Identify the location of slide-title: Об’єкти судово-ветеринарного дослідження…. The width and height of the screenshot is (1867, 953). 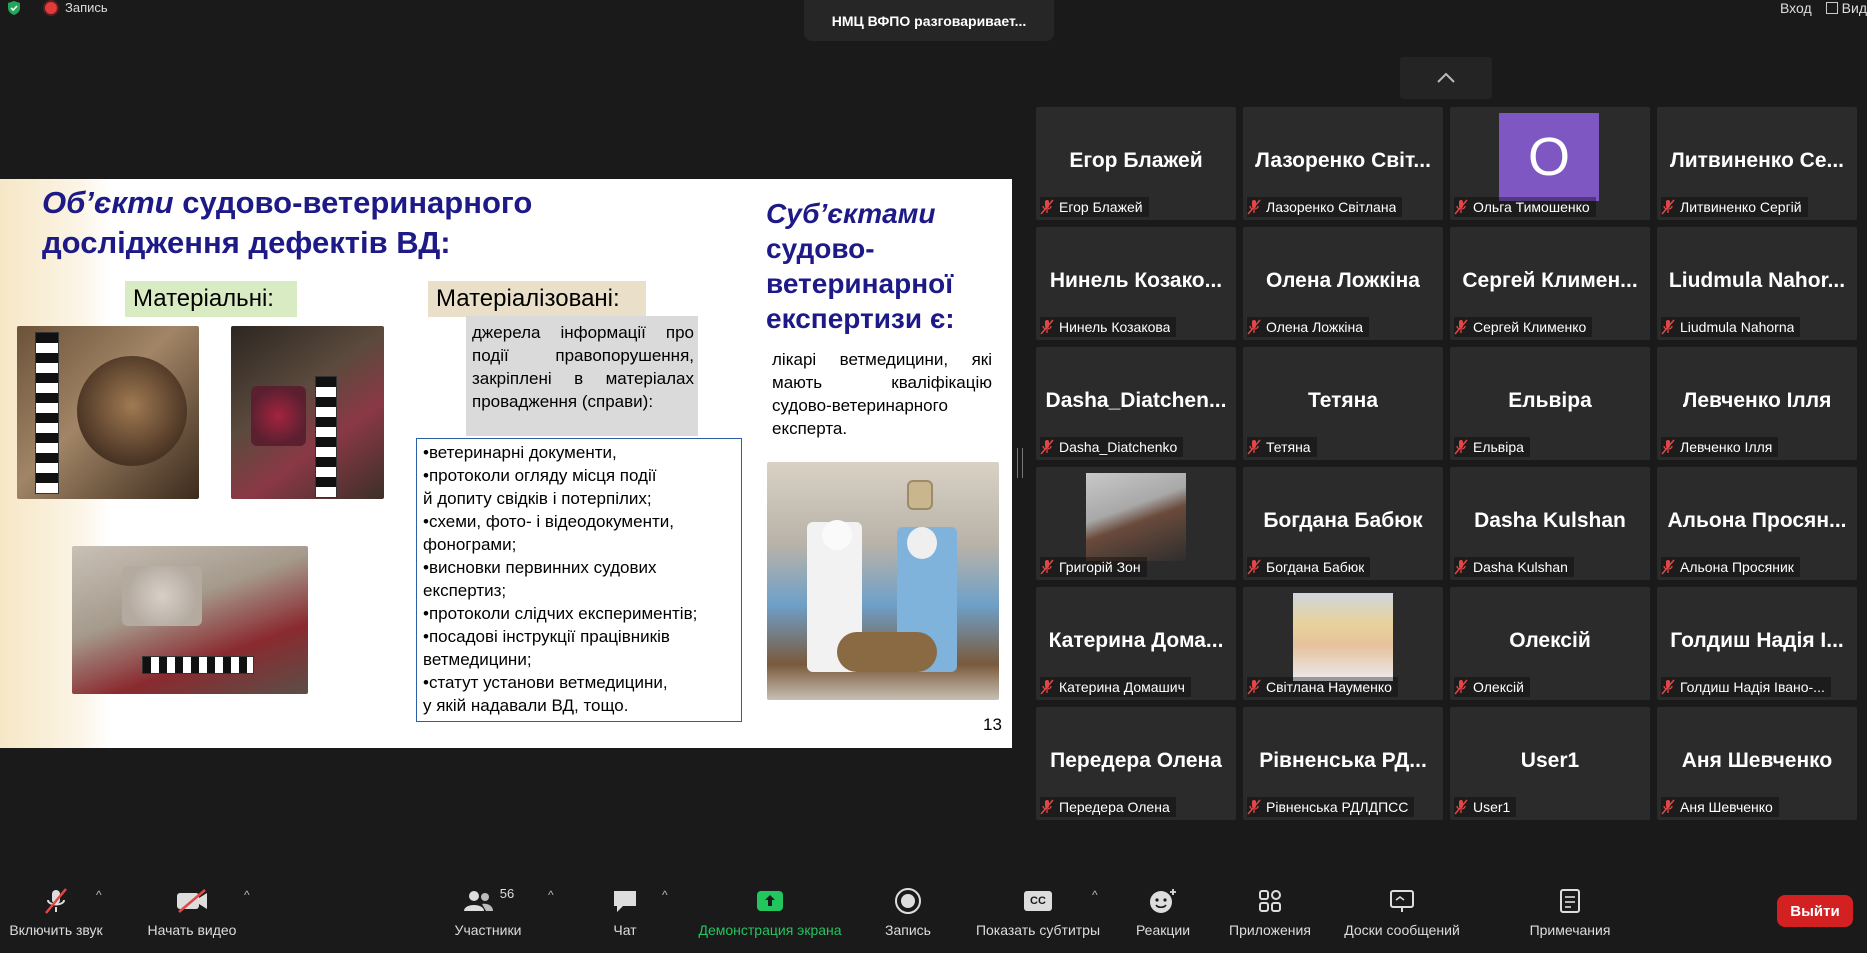
(362, 223).